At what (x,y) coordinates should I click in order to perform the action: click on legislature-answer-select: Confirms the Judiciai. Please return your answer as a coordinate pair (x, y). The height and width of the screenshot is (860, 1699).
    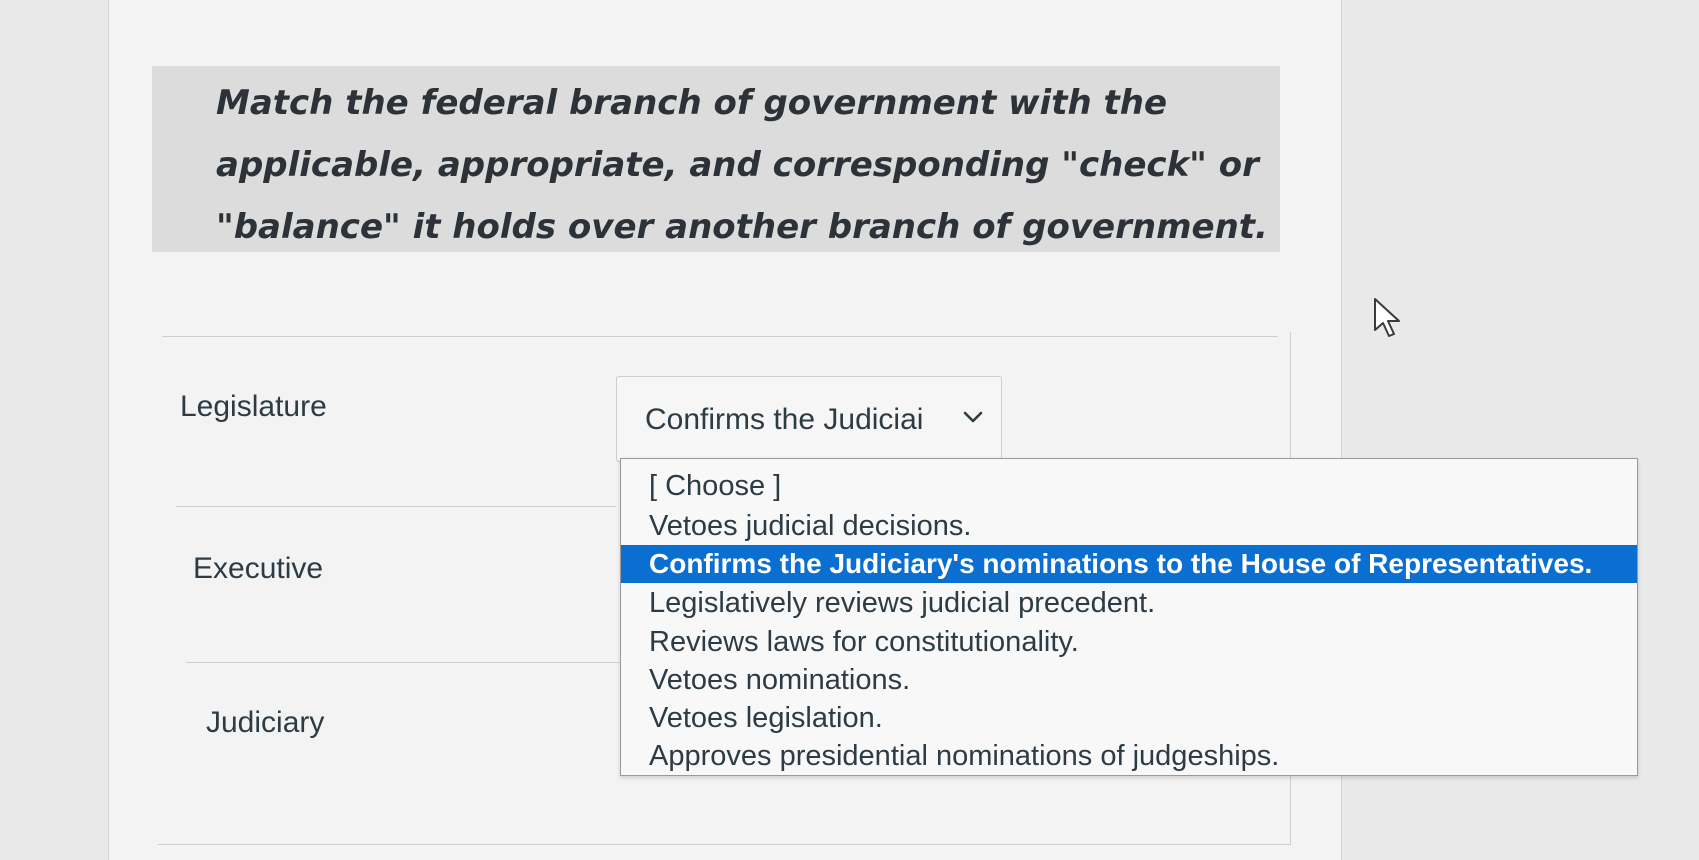
    Looking at the image, I should click on (809, 419).